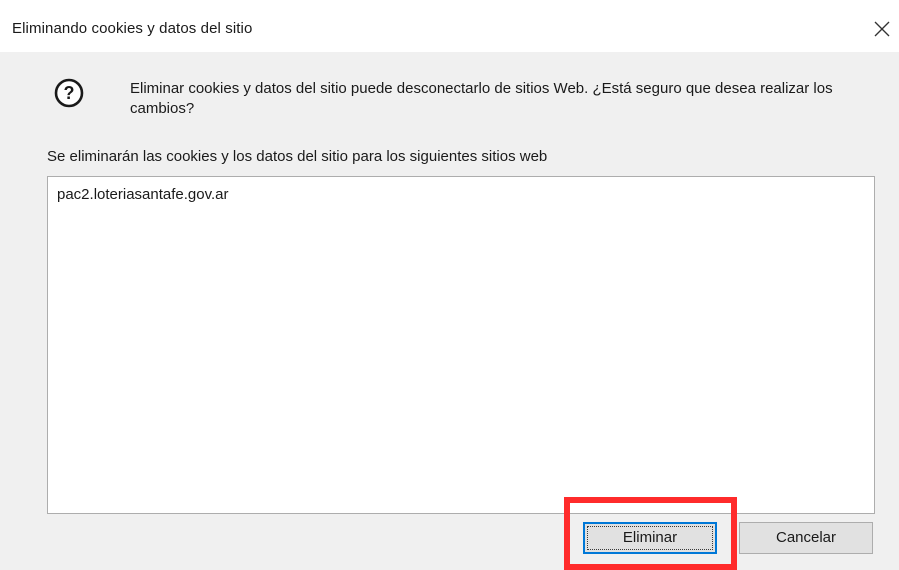 The image size is (899, 570). I want to click on list-item: pac2.loteriasantafe.gov.ar, so click(143, 194).